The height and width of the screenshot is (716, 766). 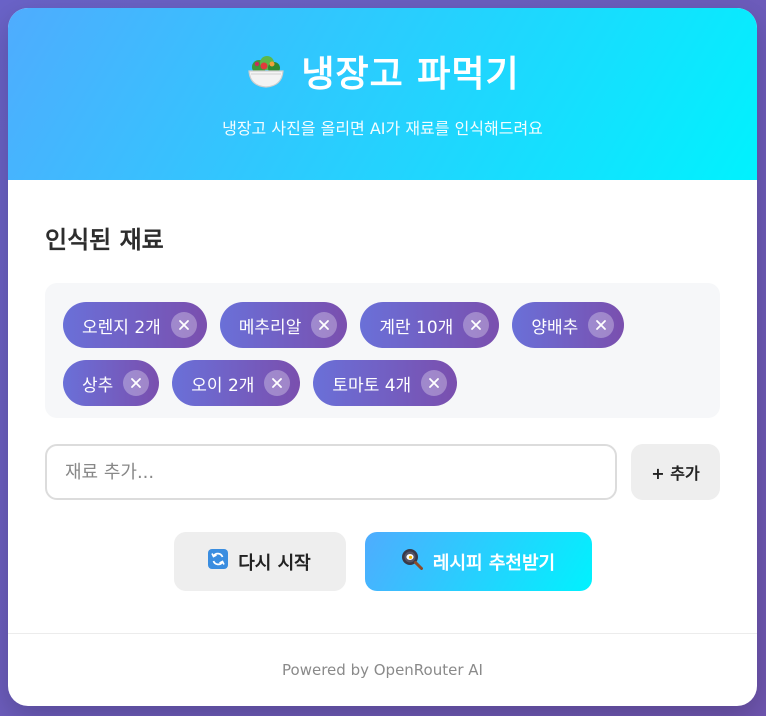 I want to click on ingredient-tag: 오렌지 2개, so click(x=135, y=325).